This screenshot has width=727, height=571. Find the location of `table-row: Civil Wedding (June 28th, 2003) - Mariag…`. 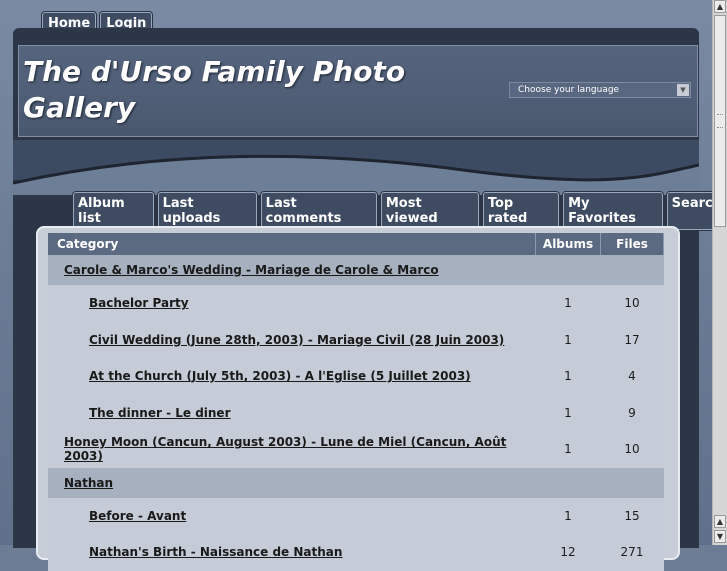

table-row: Civil Wedding (June 28th, 2003) - Mariag… is located at coordinates (356, 339).